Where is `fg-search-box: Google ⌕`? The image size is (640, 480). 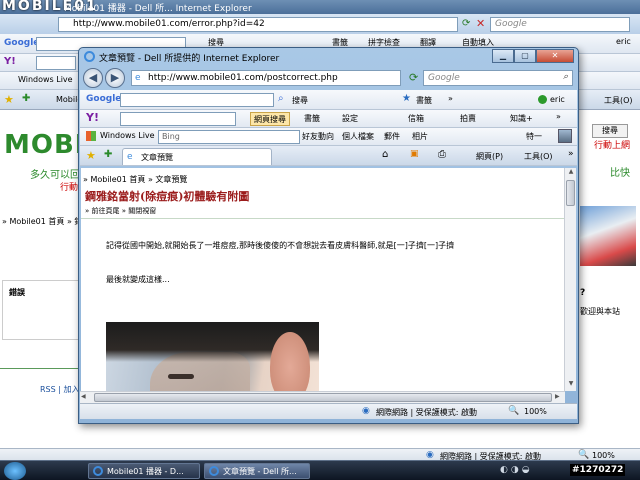
fg-search-box: Google ⌕ is located at coordinates (498, 78).